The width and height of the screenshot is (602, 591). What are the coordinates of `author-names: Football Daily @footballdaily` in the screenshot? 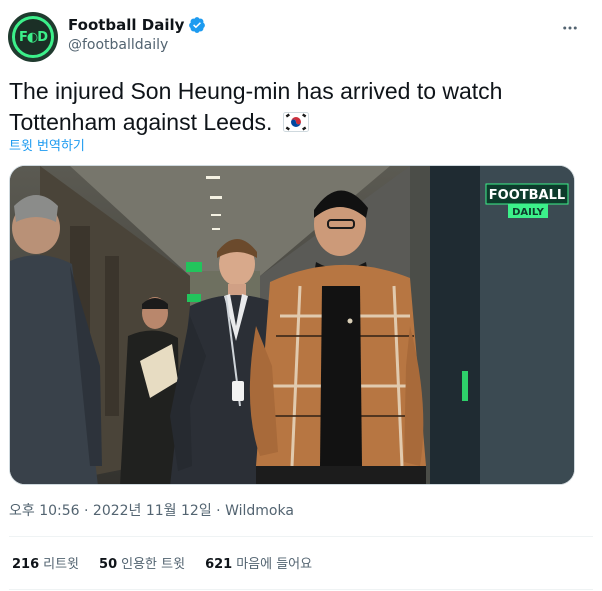 It's located at (137, 34).